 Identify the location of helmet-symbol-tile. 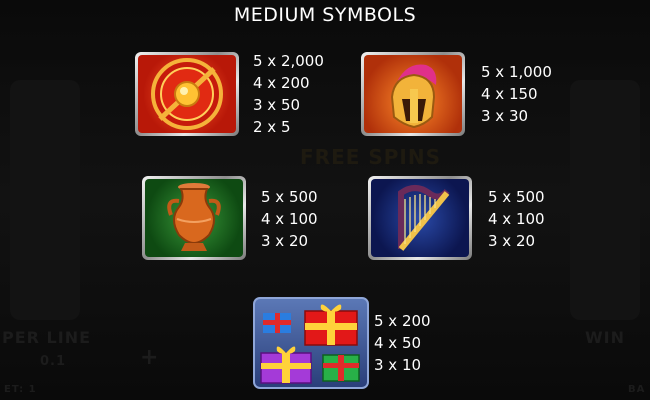
(413, 94).